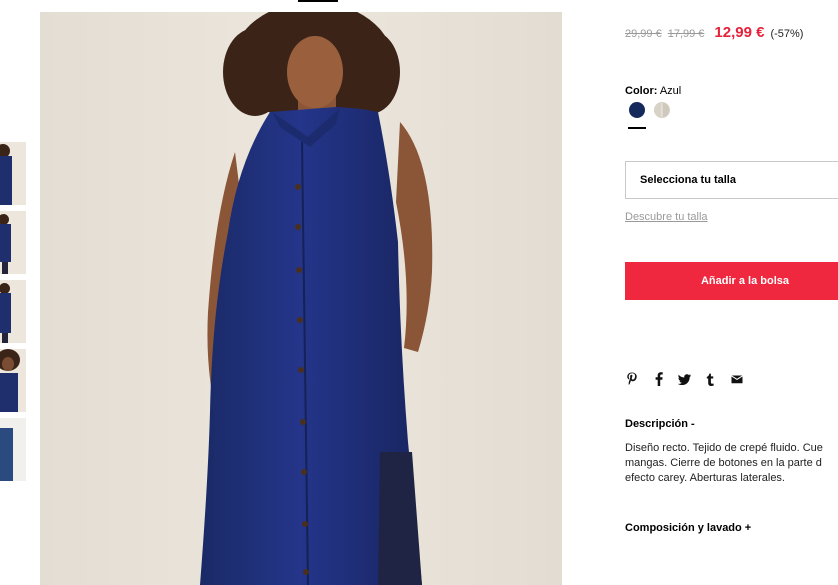 The width and height of the screenshot is (838, 585). I want to click on current-price: 12,99 €, so click(739, 32).